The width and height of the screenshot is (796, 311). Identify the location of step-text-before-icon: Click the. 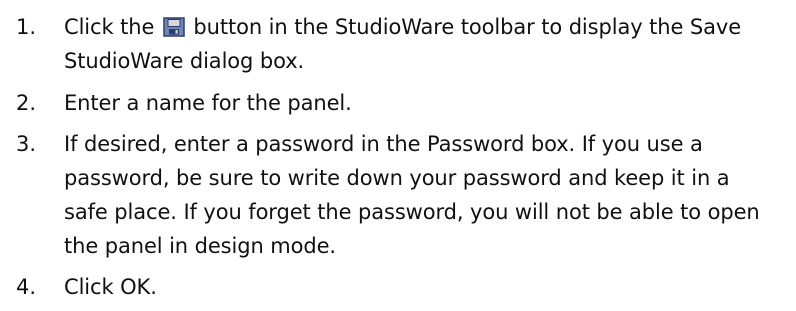
(112, 27).